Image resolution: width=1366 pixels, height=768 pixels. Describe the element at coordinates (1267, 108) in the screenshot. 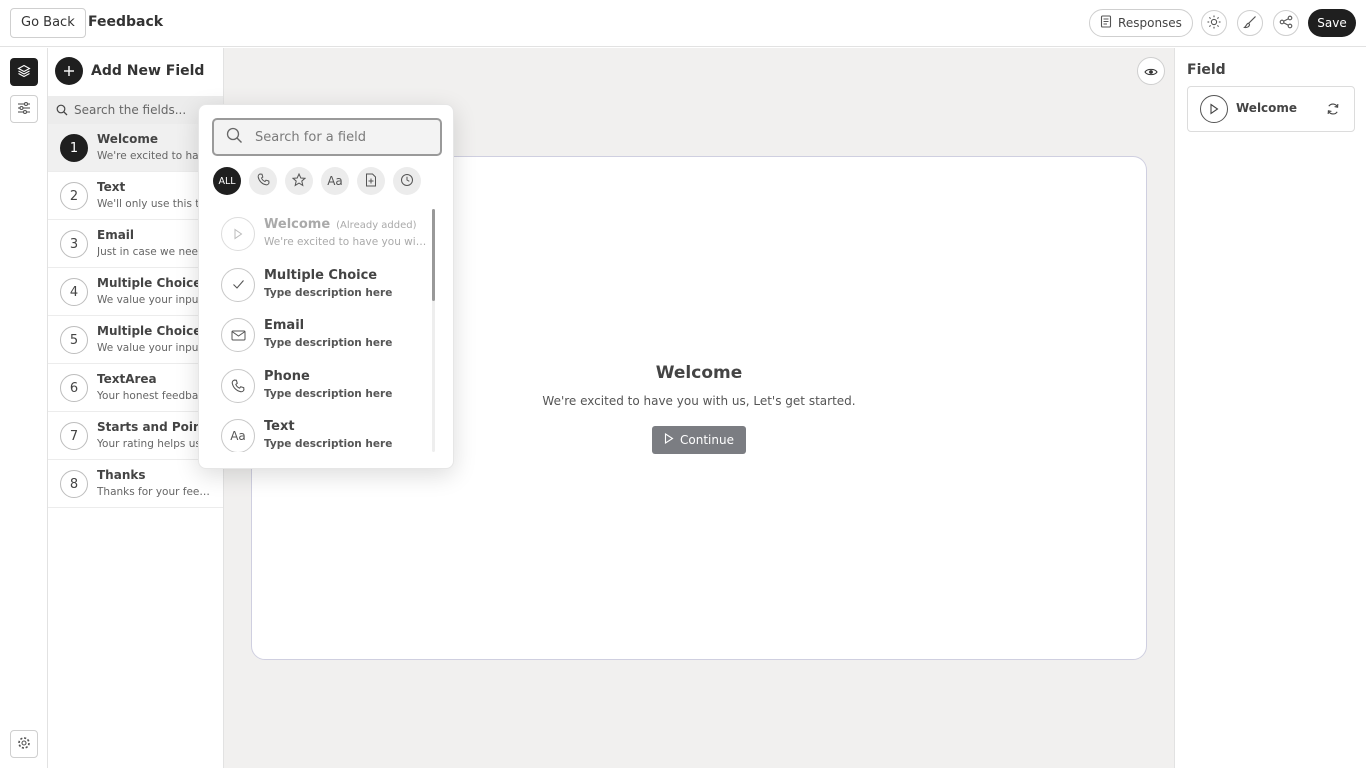

I see `field-type-label: Welcome` at that location.